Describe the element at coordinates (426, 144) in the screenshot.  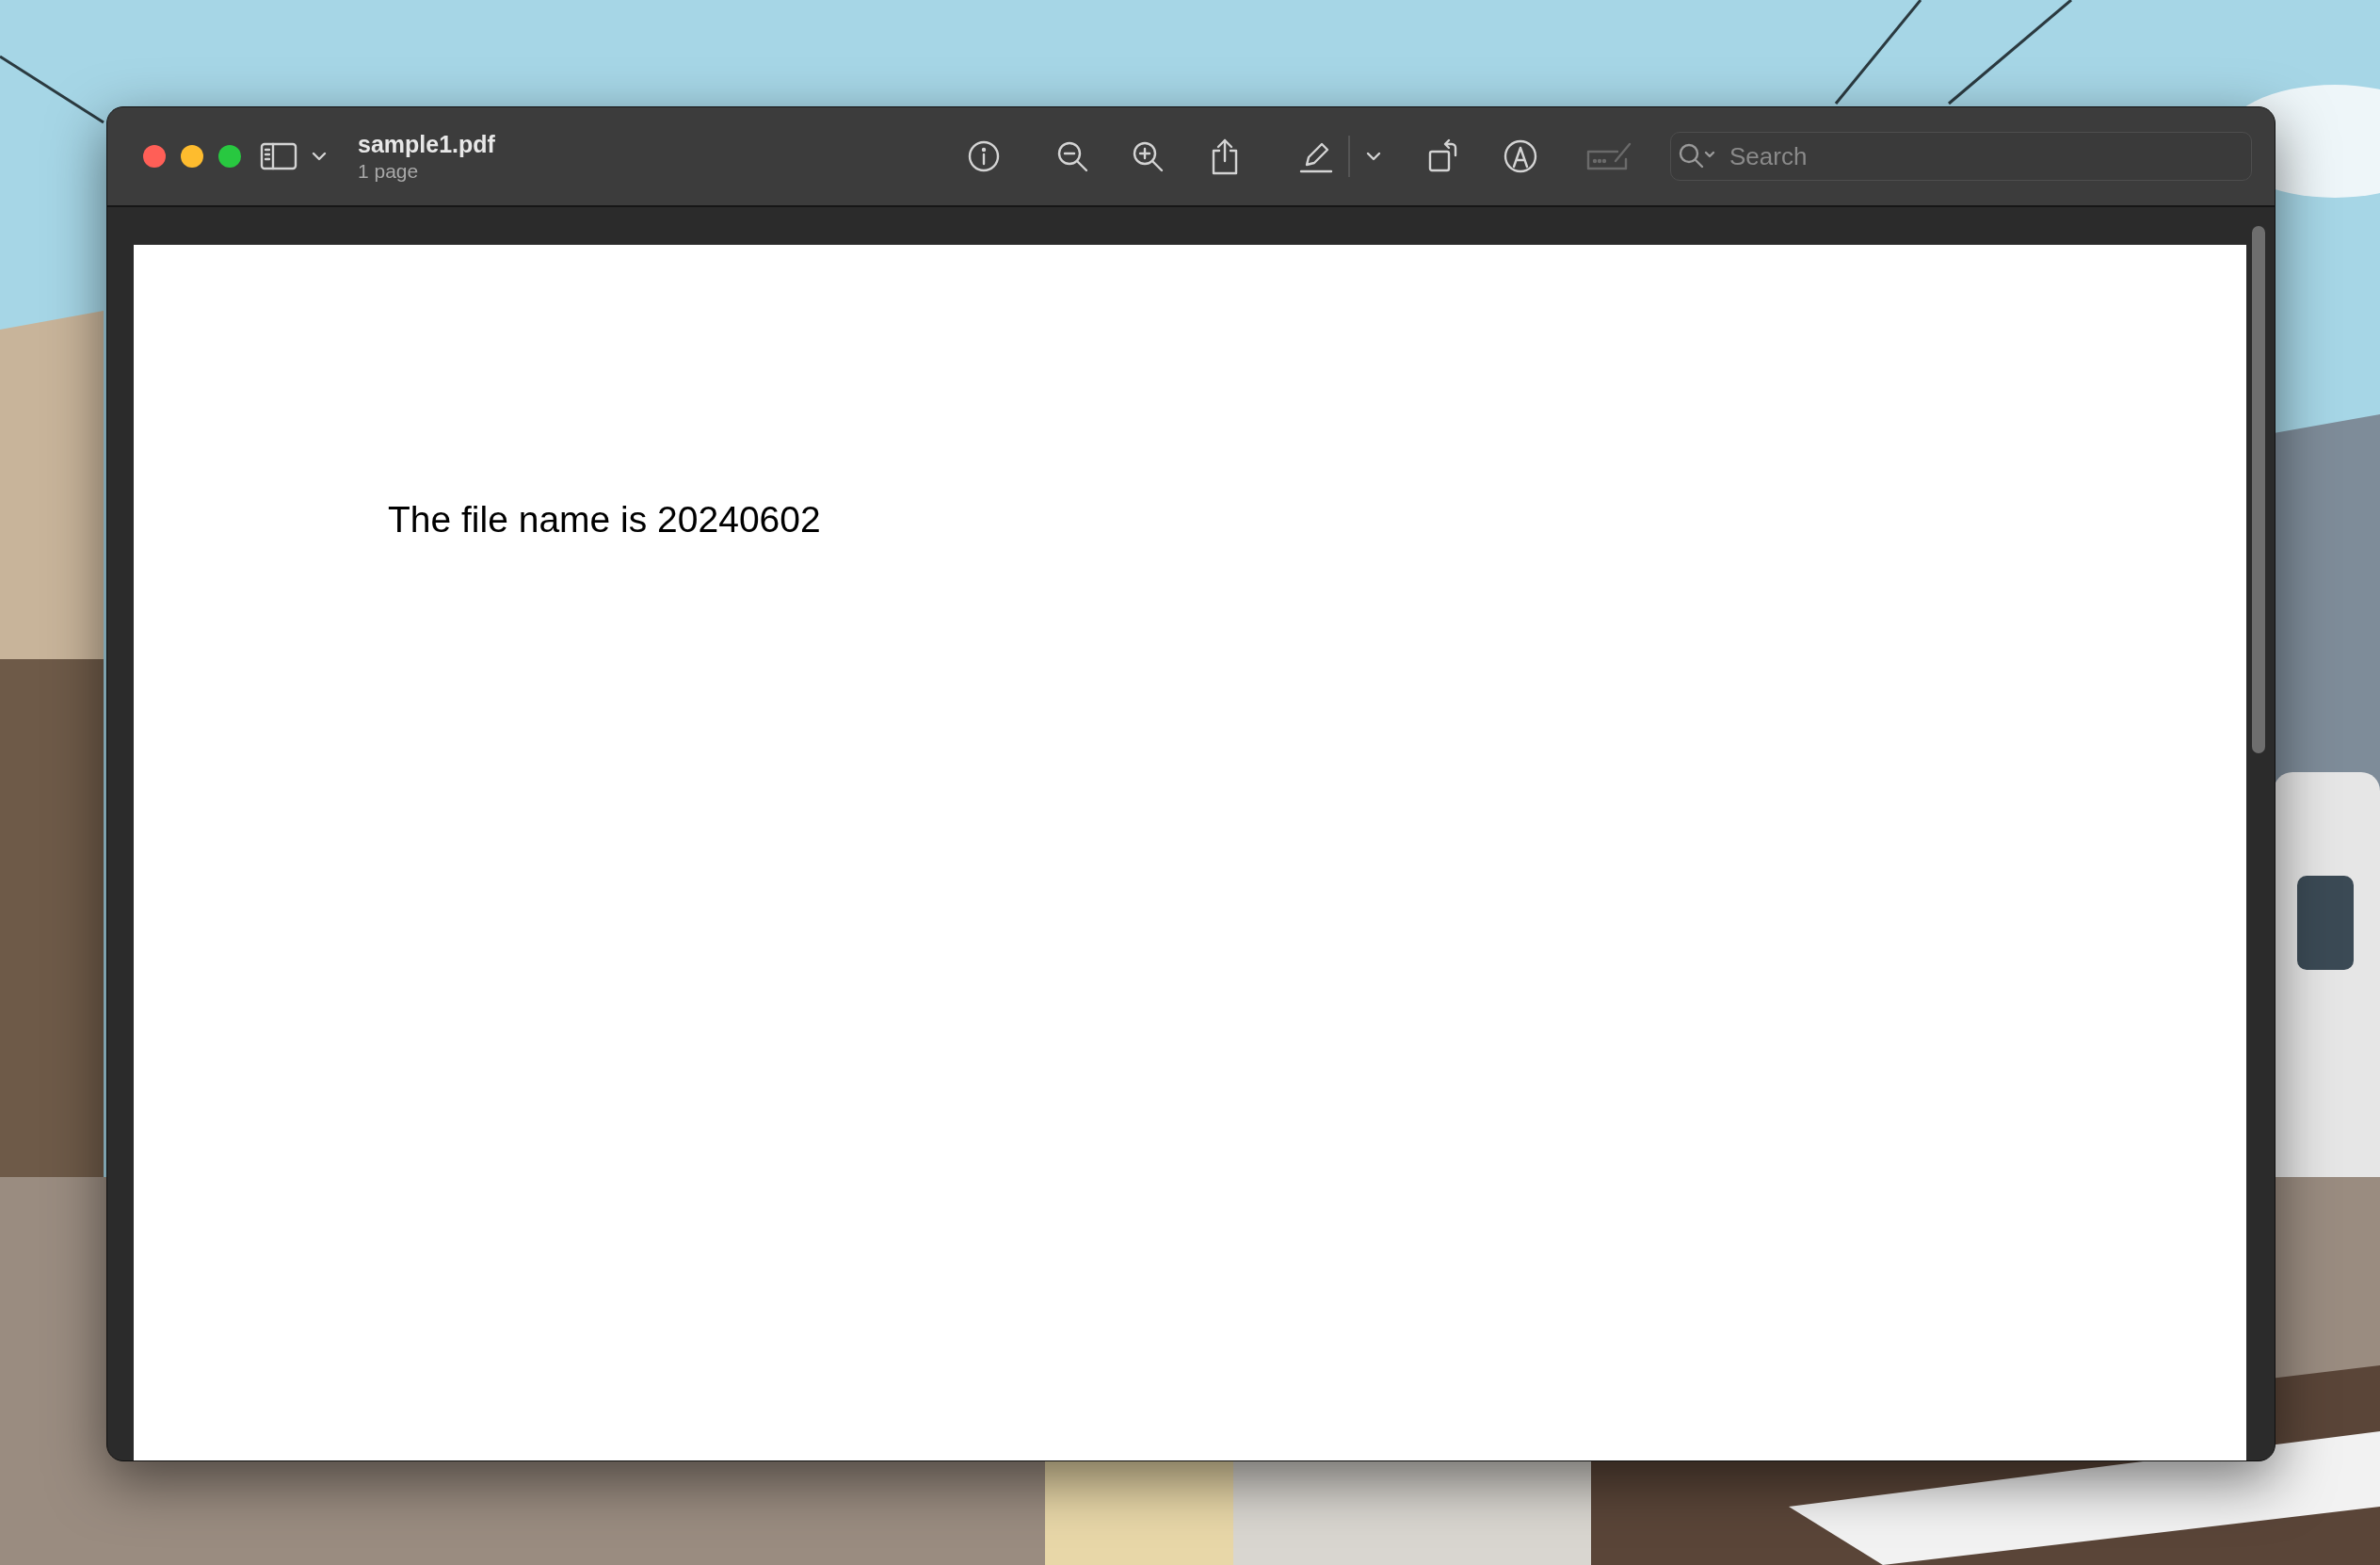
I see `window-title: sample1.pdf` at that location.